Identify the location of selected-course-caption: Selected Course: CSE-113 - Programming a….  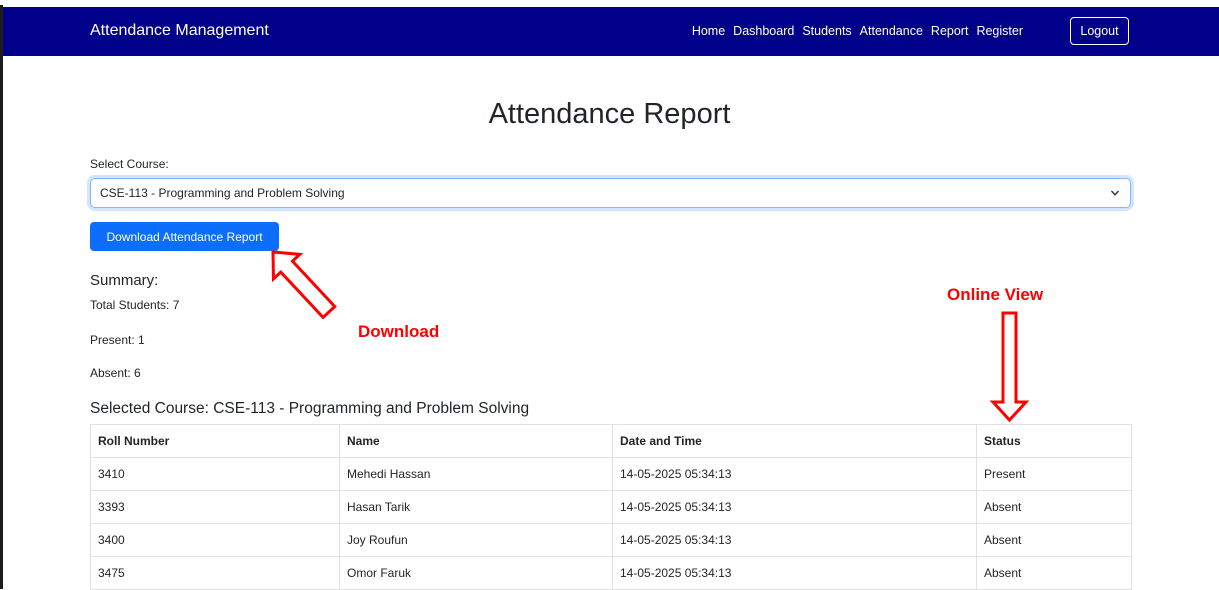
(310, 408).